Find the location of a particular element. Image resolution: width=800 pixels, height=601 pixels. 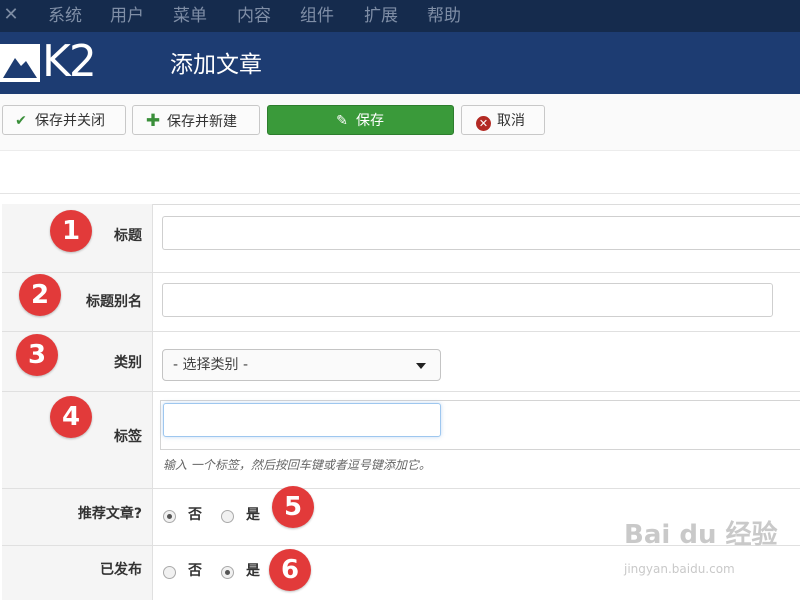

title-label: 标题 is located at coordinates (128, 236).